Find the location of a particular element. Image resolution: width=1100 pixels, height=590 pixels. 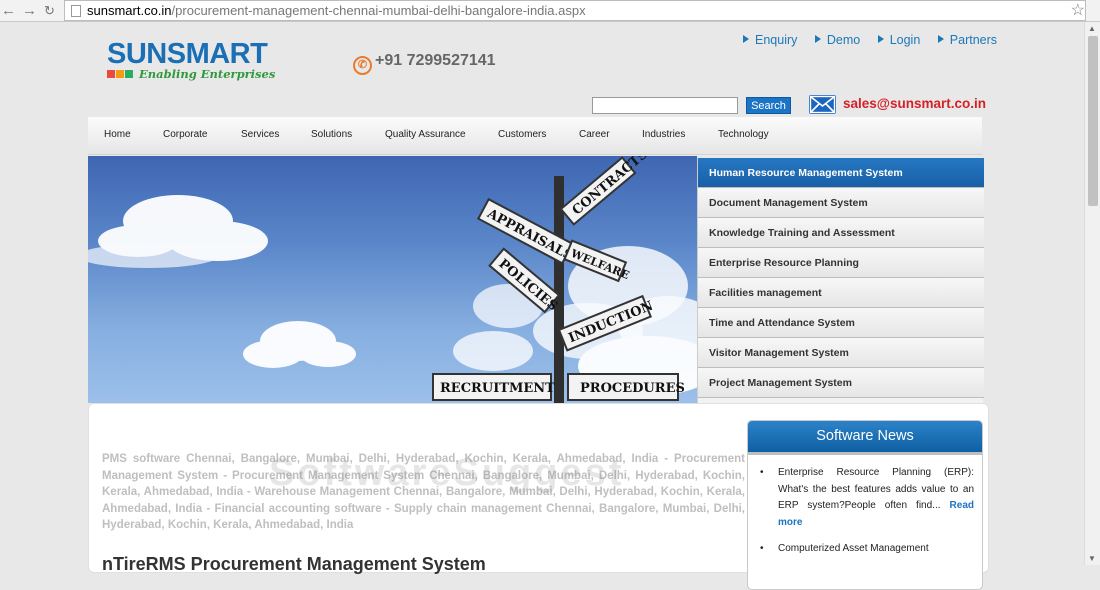

email-link: sales@sunsmart.co.in is located at coordinates (914, 103).